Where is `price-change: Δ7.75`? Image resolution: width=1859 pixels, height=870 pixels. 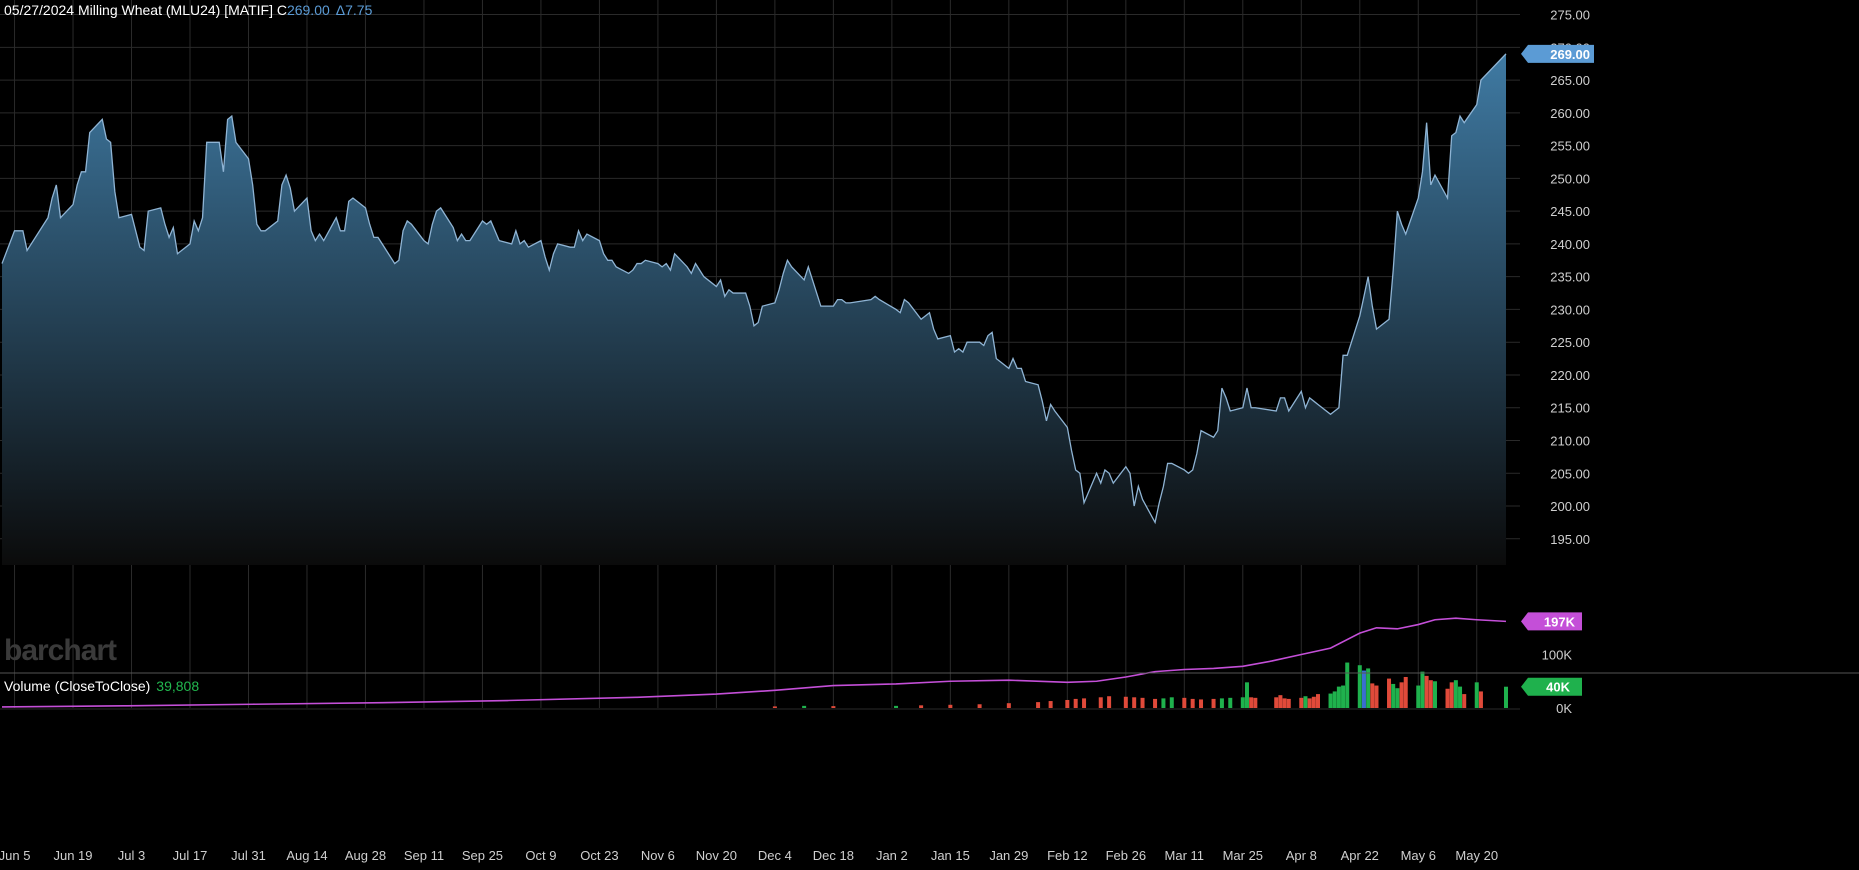 price-change: Δ7.75 is located at coordinates (354, 10).